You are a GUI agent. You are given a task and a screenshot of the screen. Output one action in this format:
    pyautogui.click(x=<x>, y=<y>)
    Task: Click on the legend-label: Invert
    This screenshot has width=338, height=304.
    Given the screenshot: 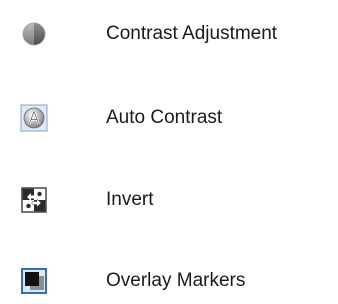 What is the action you would take?
    pyautogui.click(x=130, y=199)
    